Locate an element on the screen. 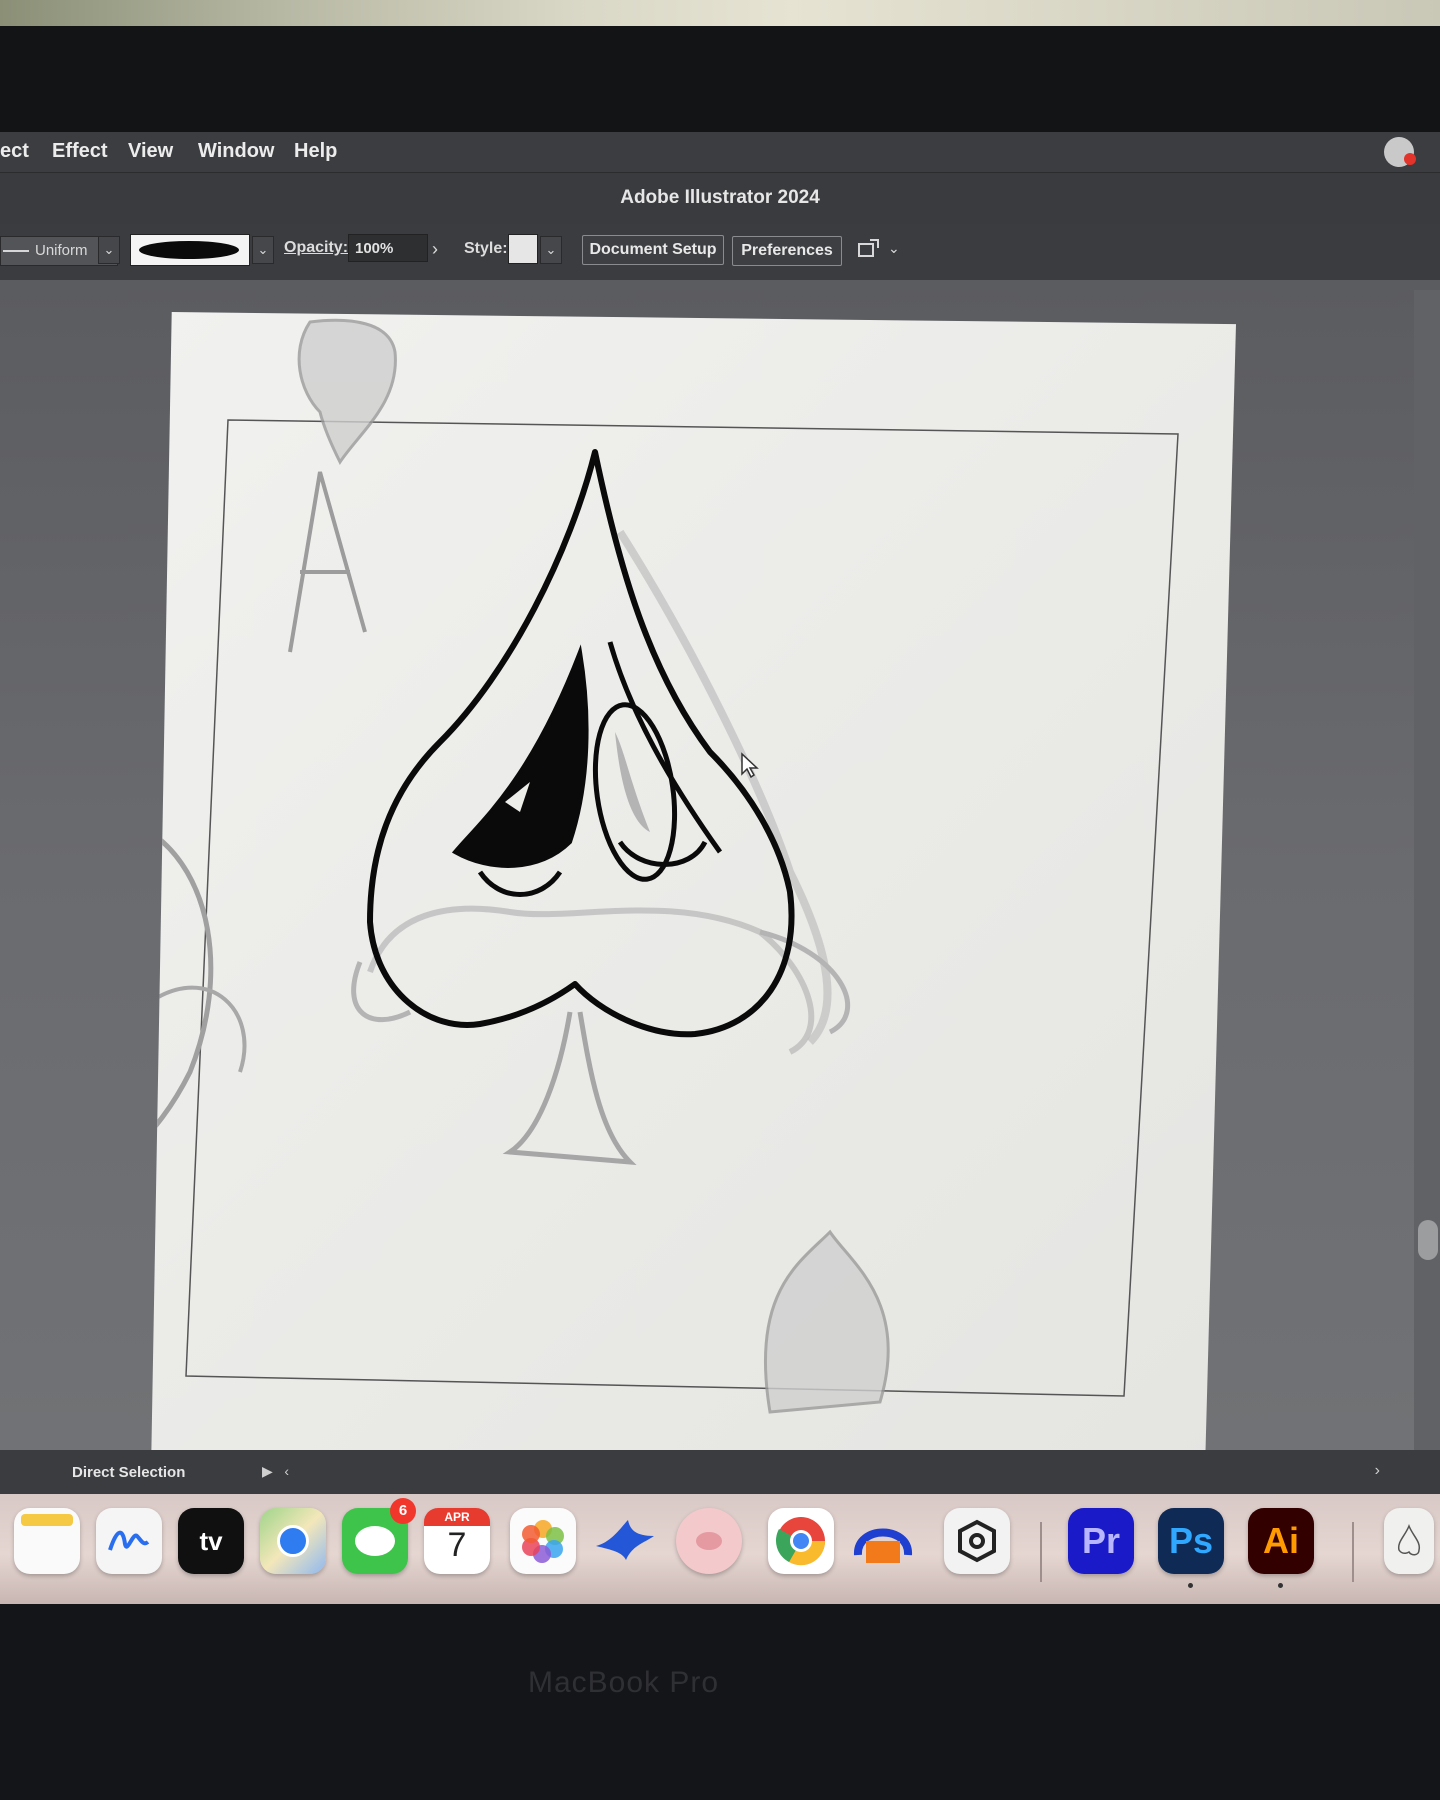 This screenshot has height=1800, width=1440. brush-definition-select is located at coordinates (190, 250).